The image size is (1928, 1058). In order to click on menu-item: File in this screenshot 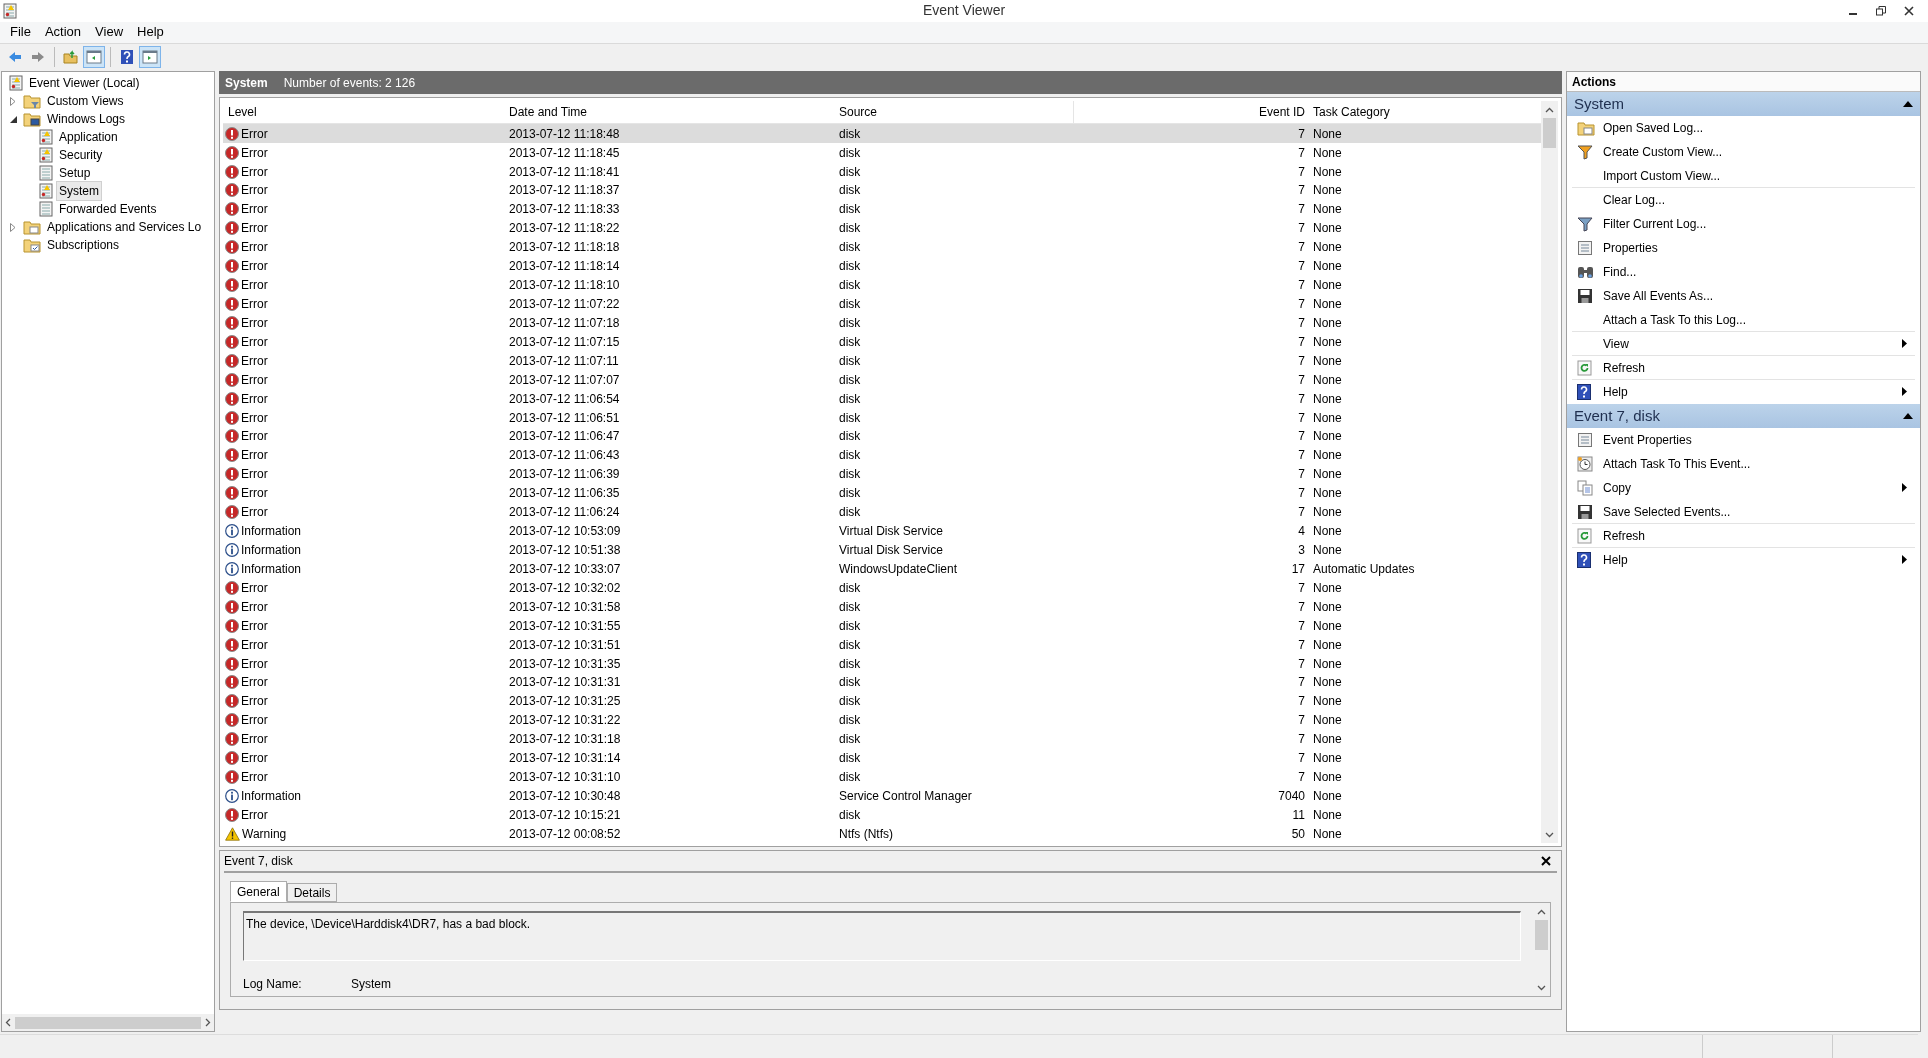, I will do `click(20, 32)`.